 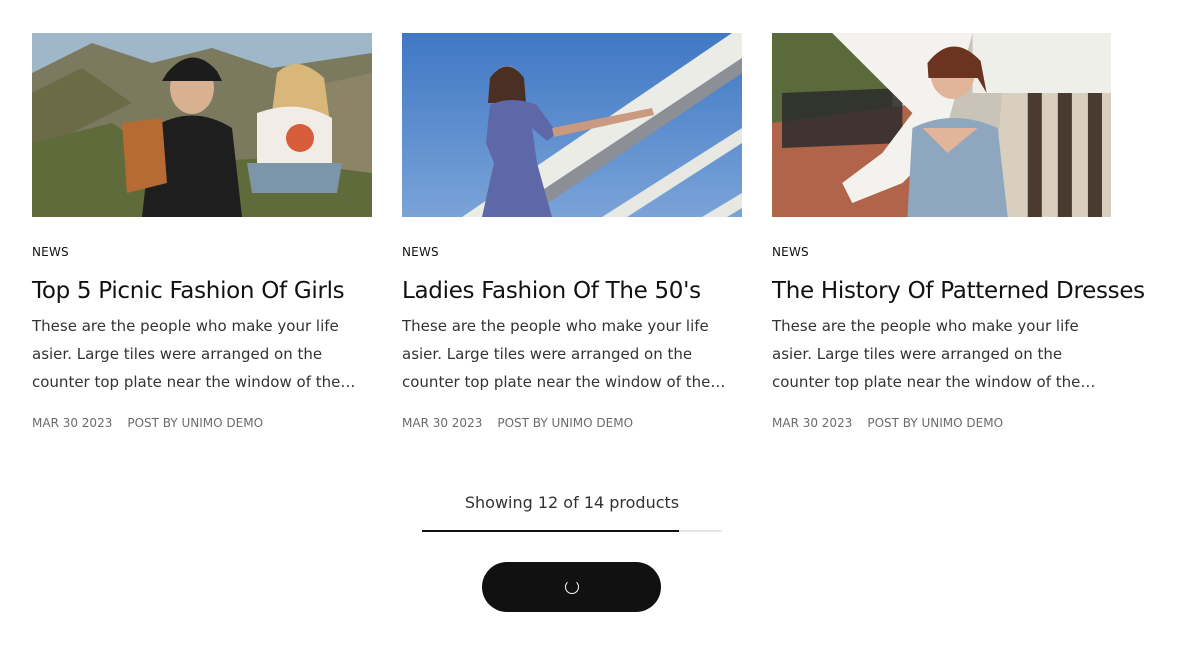 I want to click on pagination: Showing 12 of 14 products, so click(x=572, y=511).